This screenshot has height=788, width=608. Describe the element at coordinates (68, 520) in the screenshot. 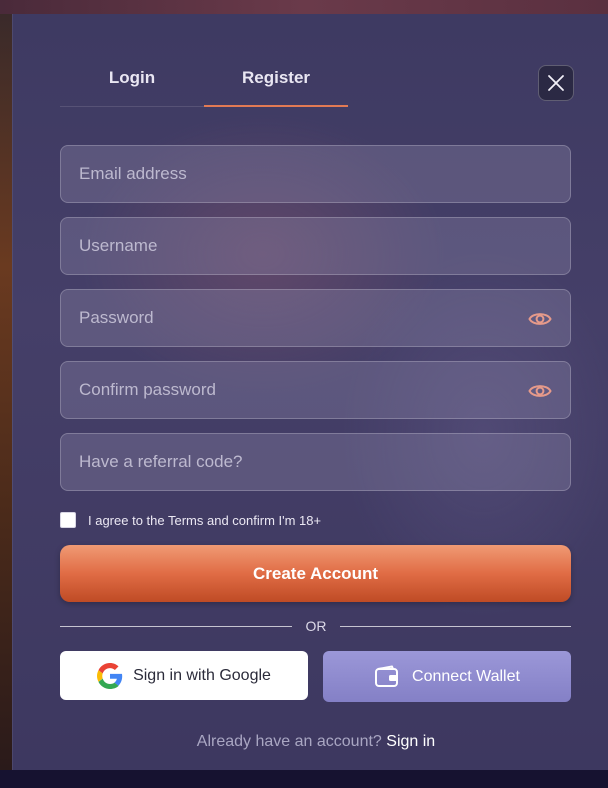

I see `agree-checkbox` at that location.